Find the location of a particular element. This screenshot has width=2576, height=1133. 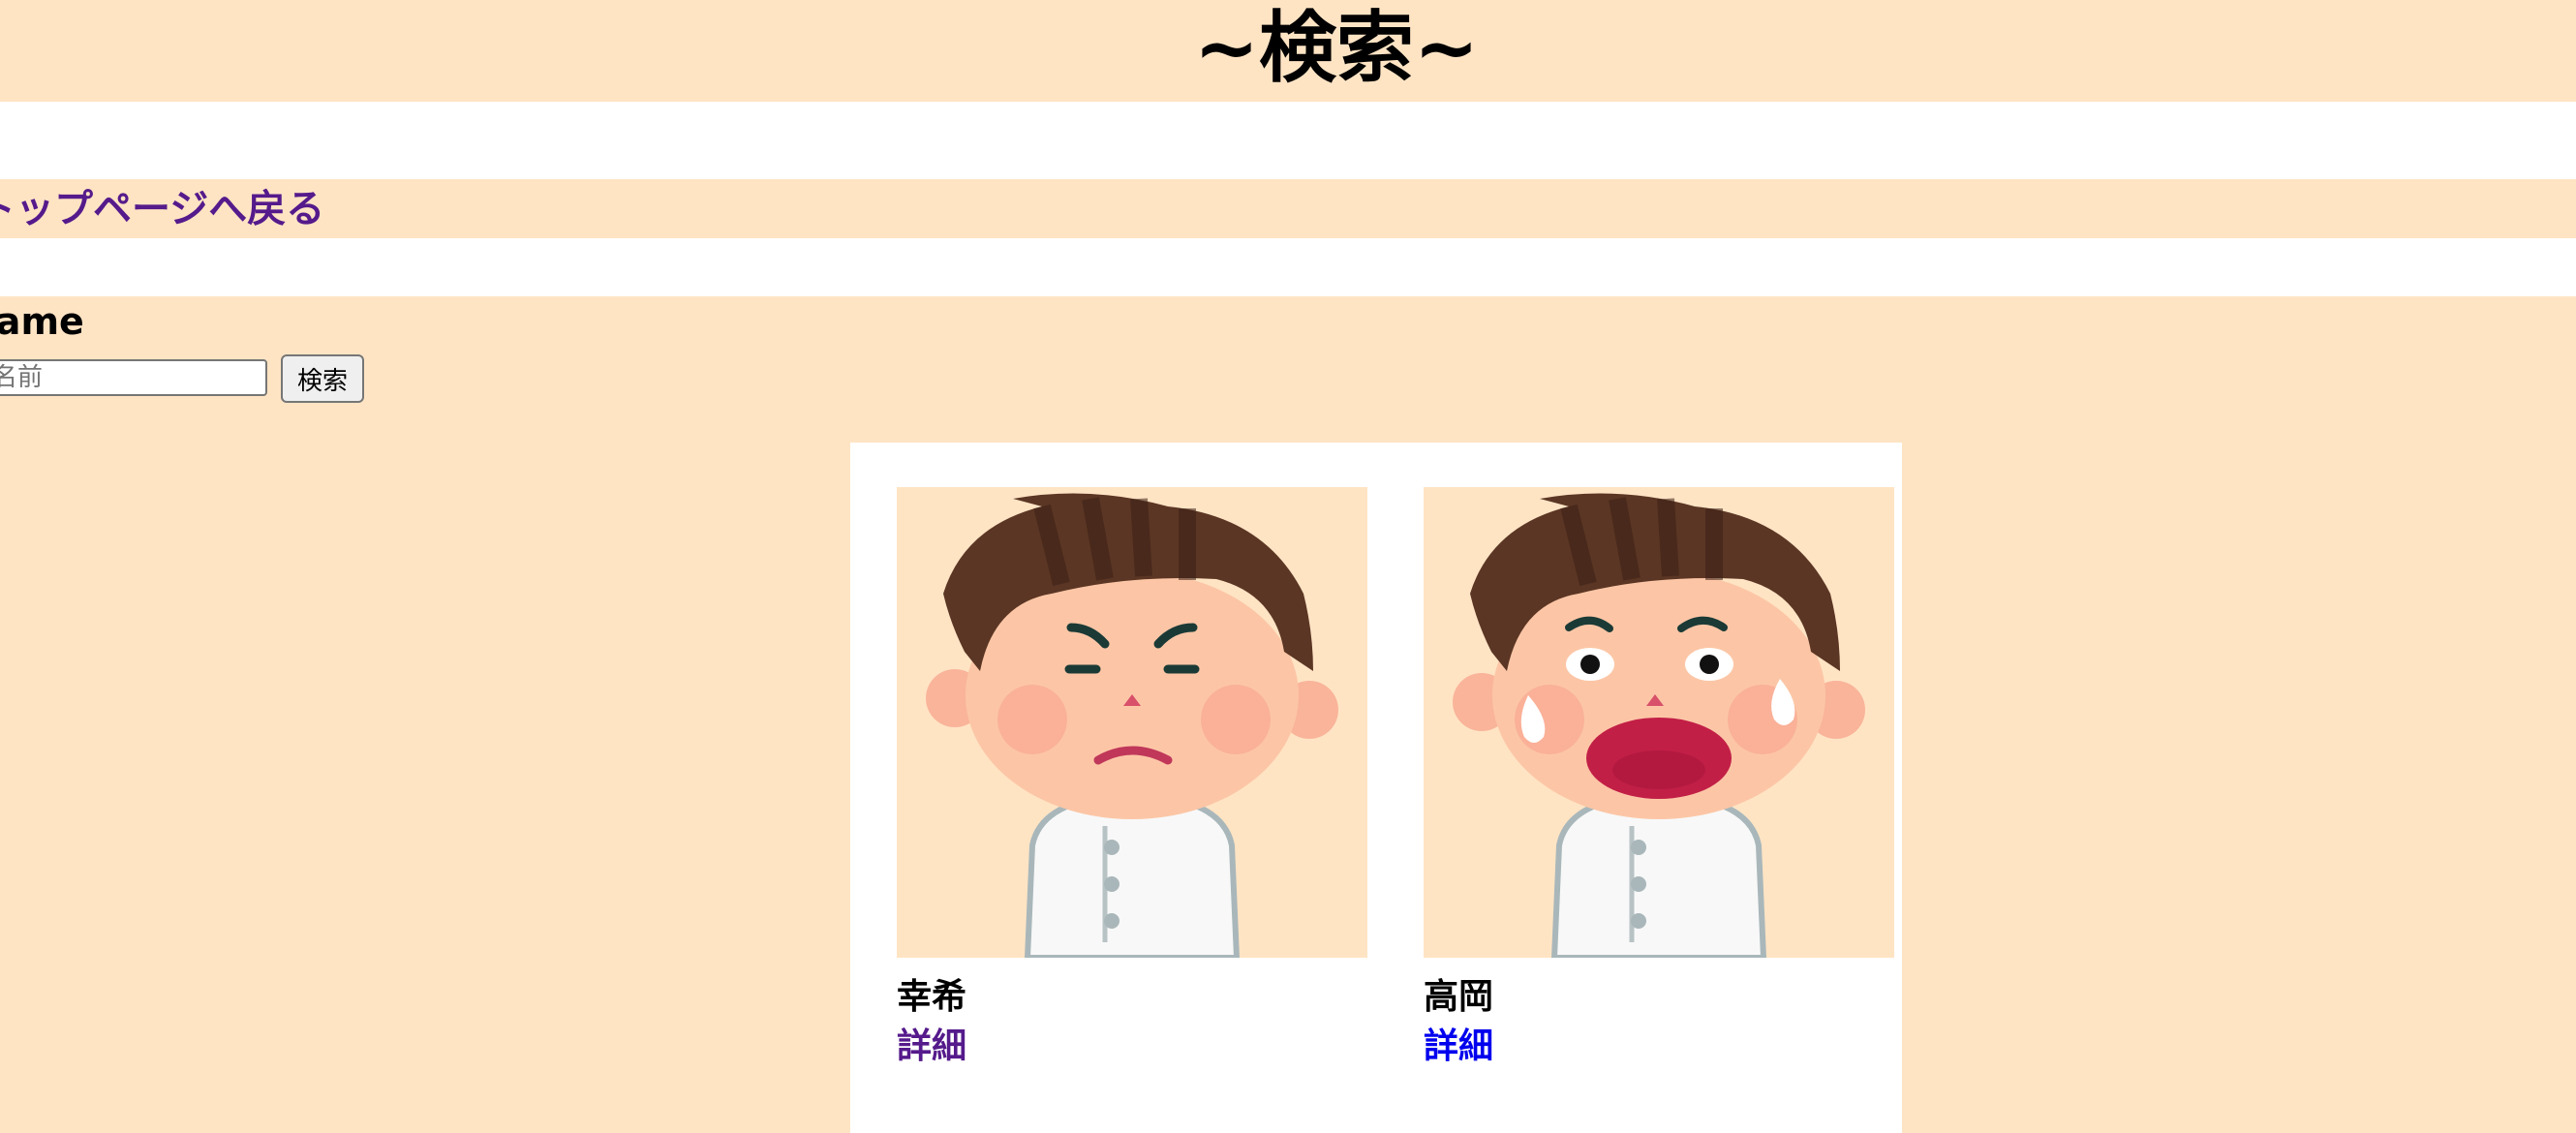

search-button: 検索 is located at coordinates (322, 378).